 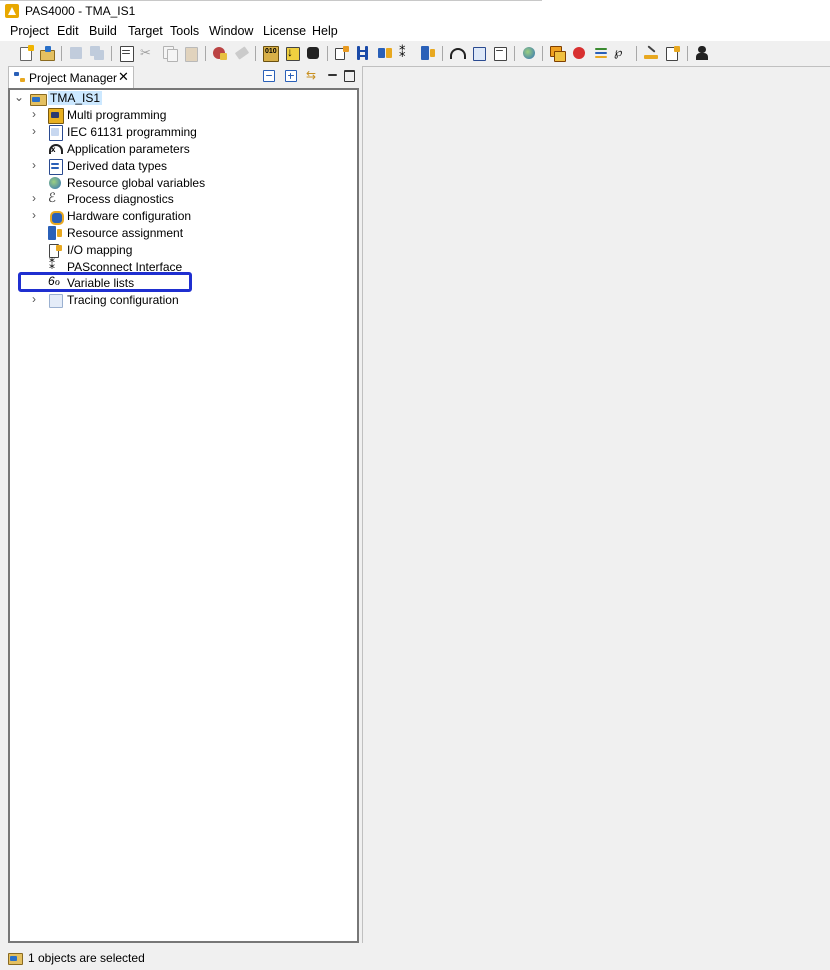 I want to click on help-icon, so click(x=673, y=53).